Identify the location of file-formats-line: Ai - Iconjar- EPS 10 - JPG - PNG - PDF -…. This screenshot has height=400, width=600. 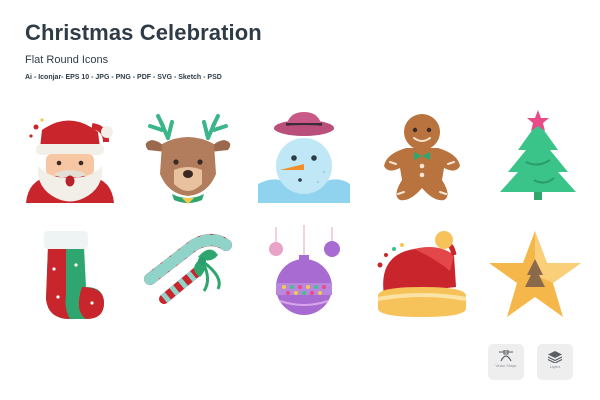
(123, 77).